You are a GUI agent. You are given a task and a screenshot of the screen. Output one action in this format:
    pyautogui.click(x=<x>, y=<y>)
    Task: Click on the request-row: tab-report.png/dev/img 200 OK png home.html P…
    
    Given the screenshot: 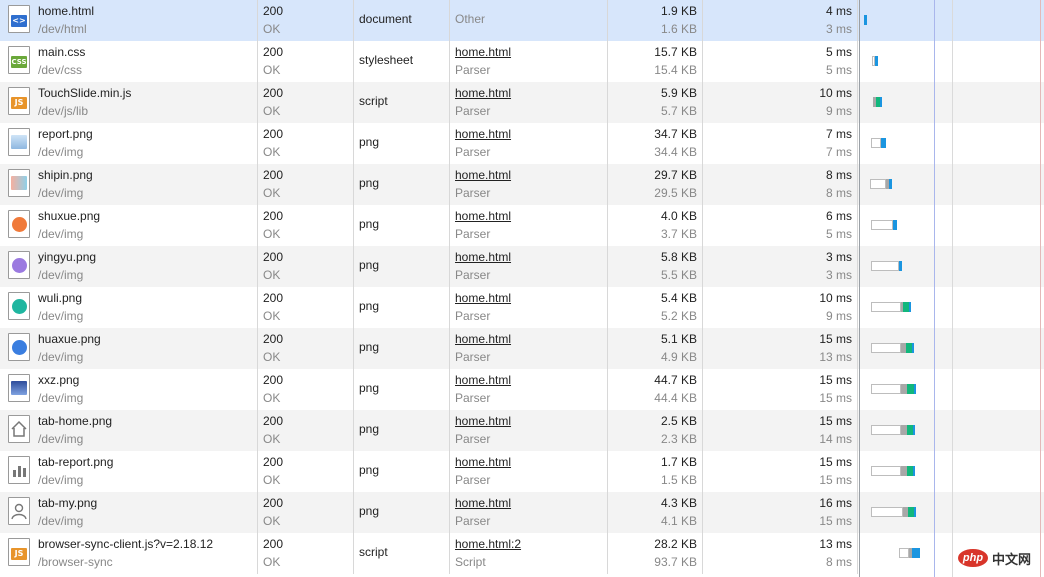 What is the action you would take?
    pyautogui.click(x=522, y=471)
    